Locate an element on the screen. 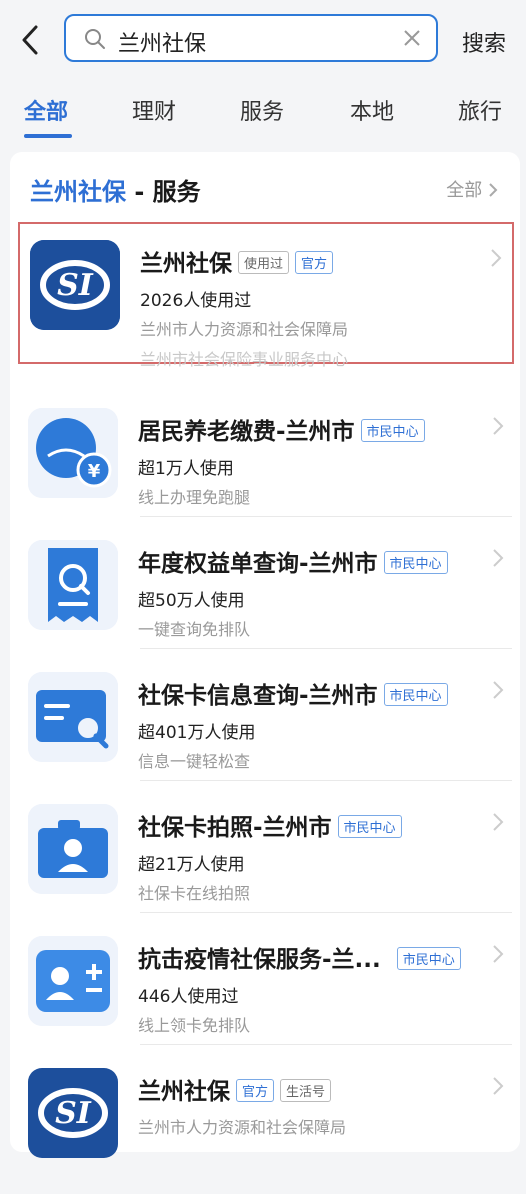 Image resolution: width=526 pixels, height=1194 pixels. category-tabs: 全部 理财 服务 本地 旅行 is located at coordinates (263, 111).